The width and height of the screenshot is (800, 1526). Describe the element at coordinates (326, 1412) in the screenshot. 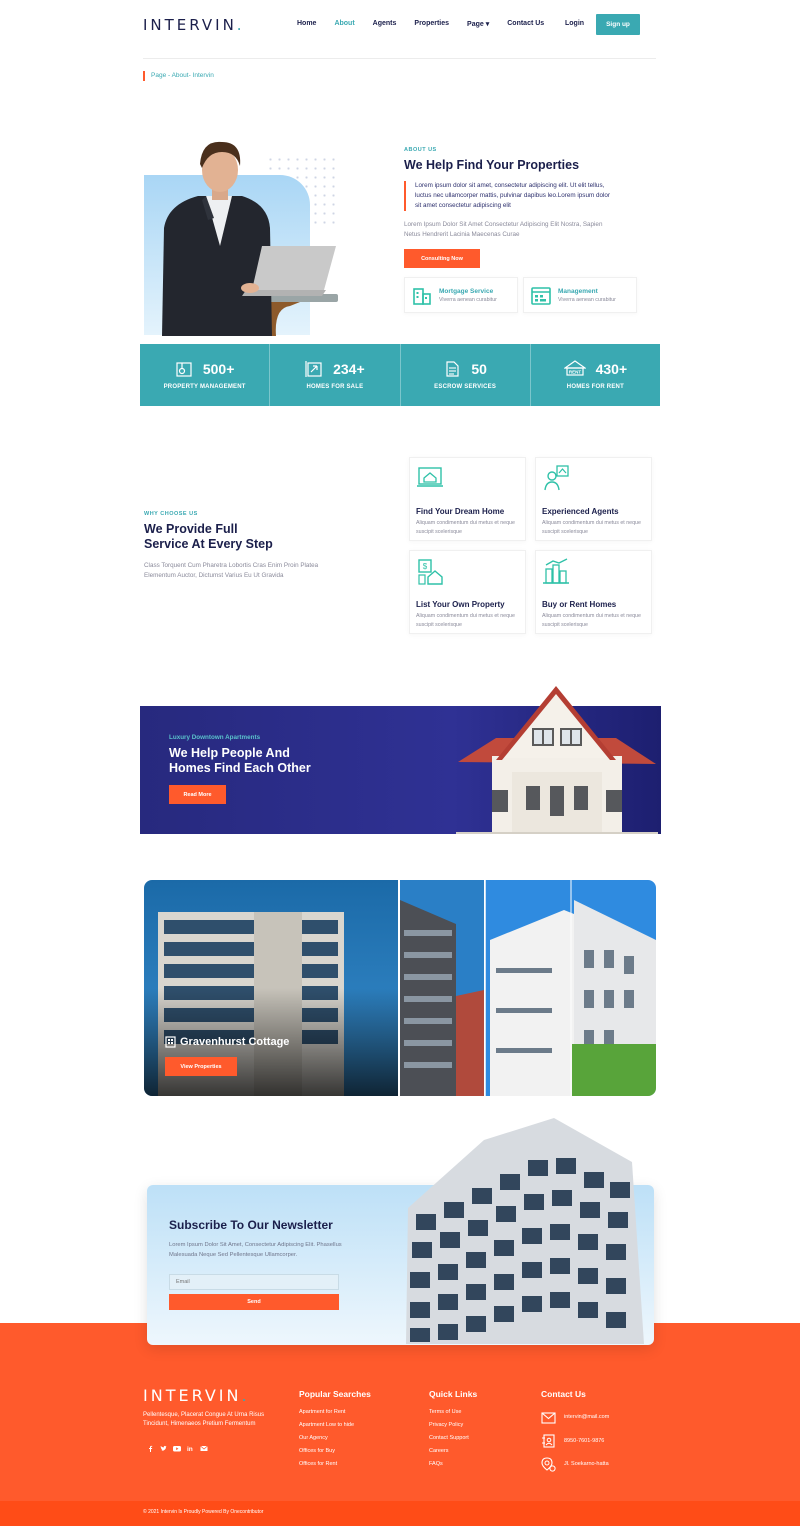

I see `footer-link: Apartment for Rent` at that location.